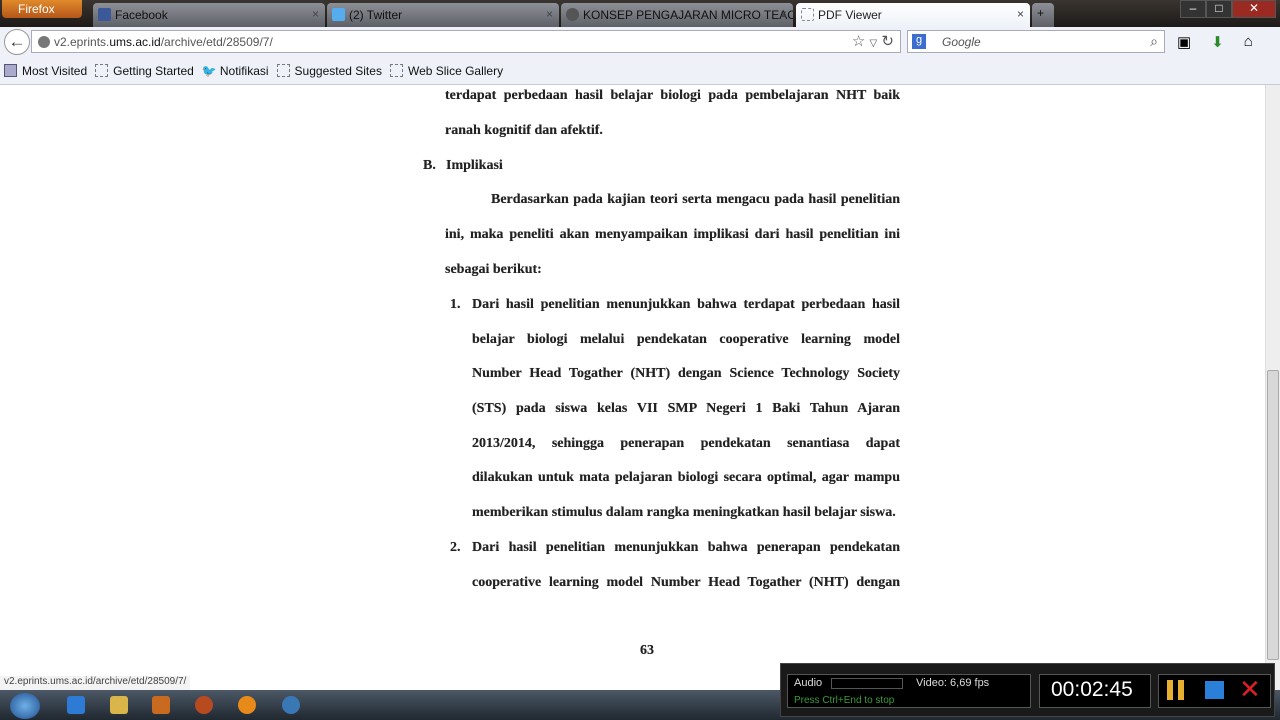  Describe the element at coordinates (953, 683) in the screenshot. I see `video-fps: Video: 6,69 fps` at that location.